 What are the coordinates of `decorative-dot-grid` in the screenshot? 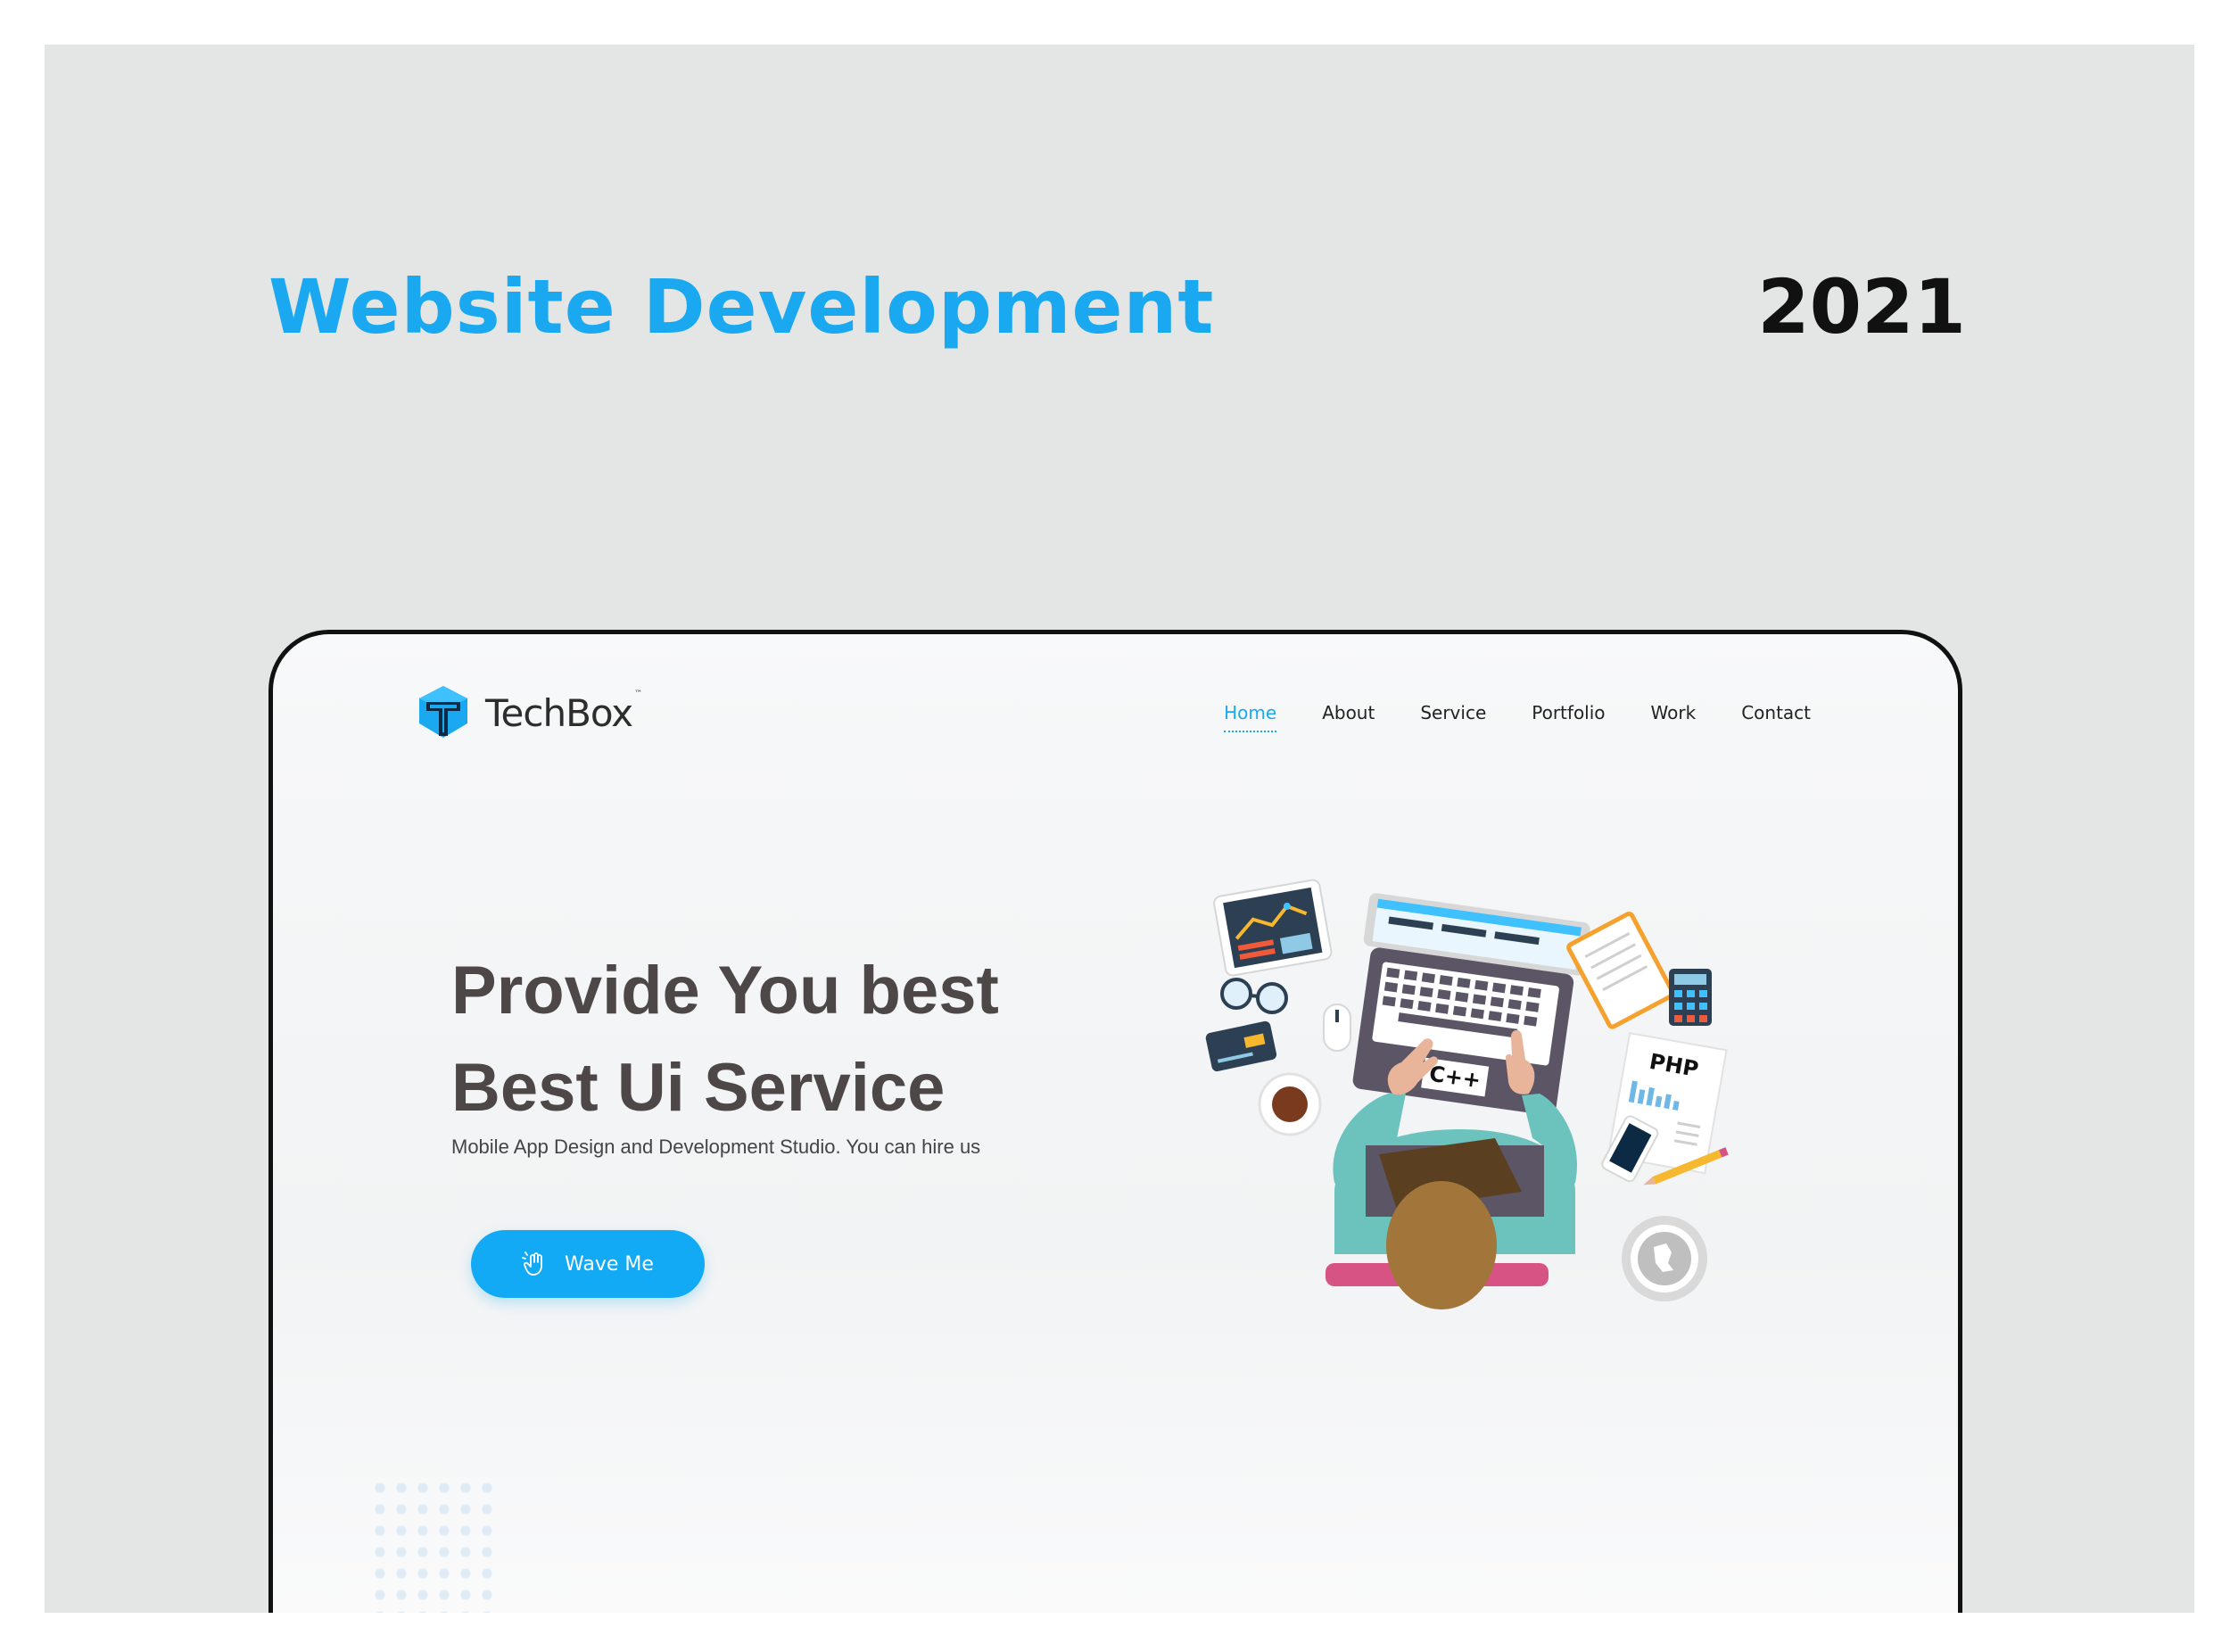 It's located at (431, 1545).